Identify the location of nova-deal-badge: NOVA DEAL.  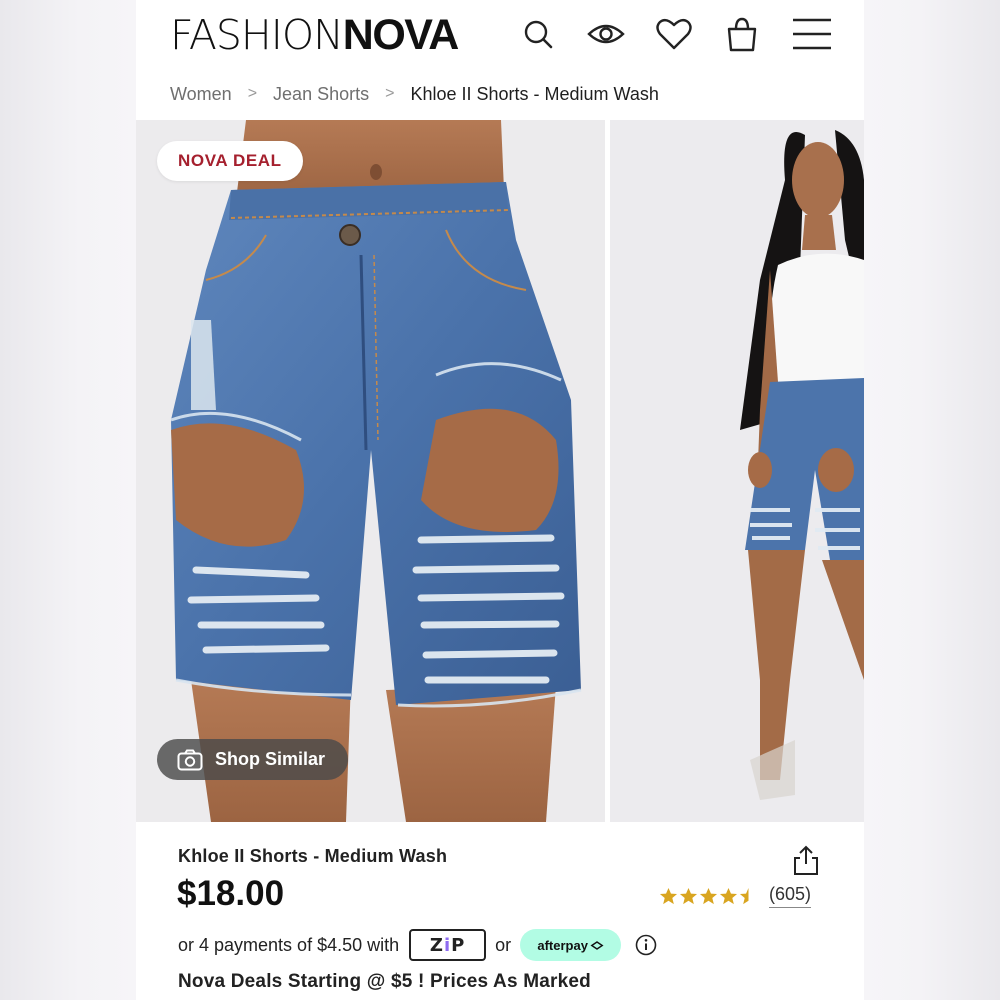
(230, 161).